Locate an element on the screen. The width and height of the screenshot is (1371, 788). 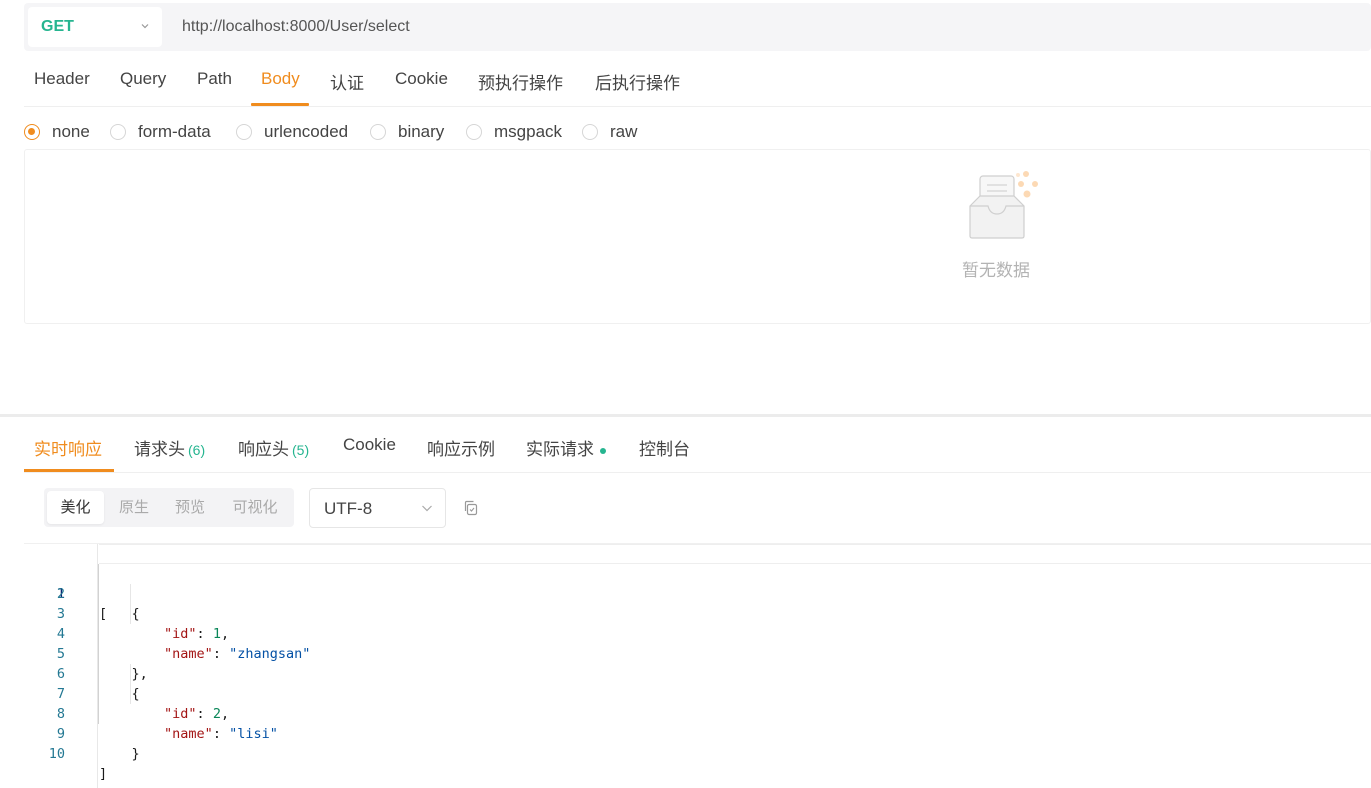
empty-state-text: 暂无数据 is located at coordinates (996, 270).